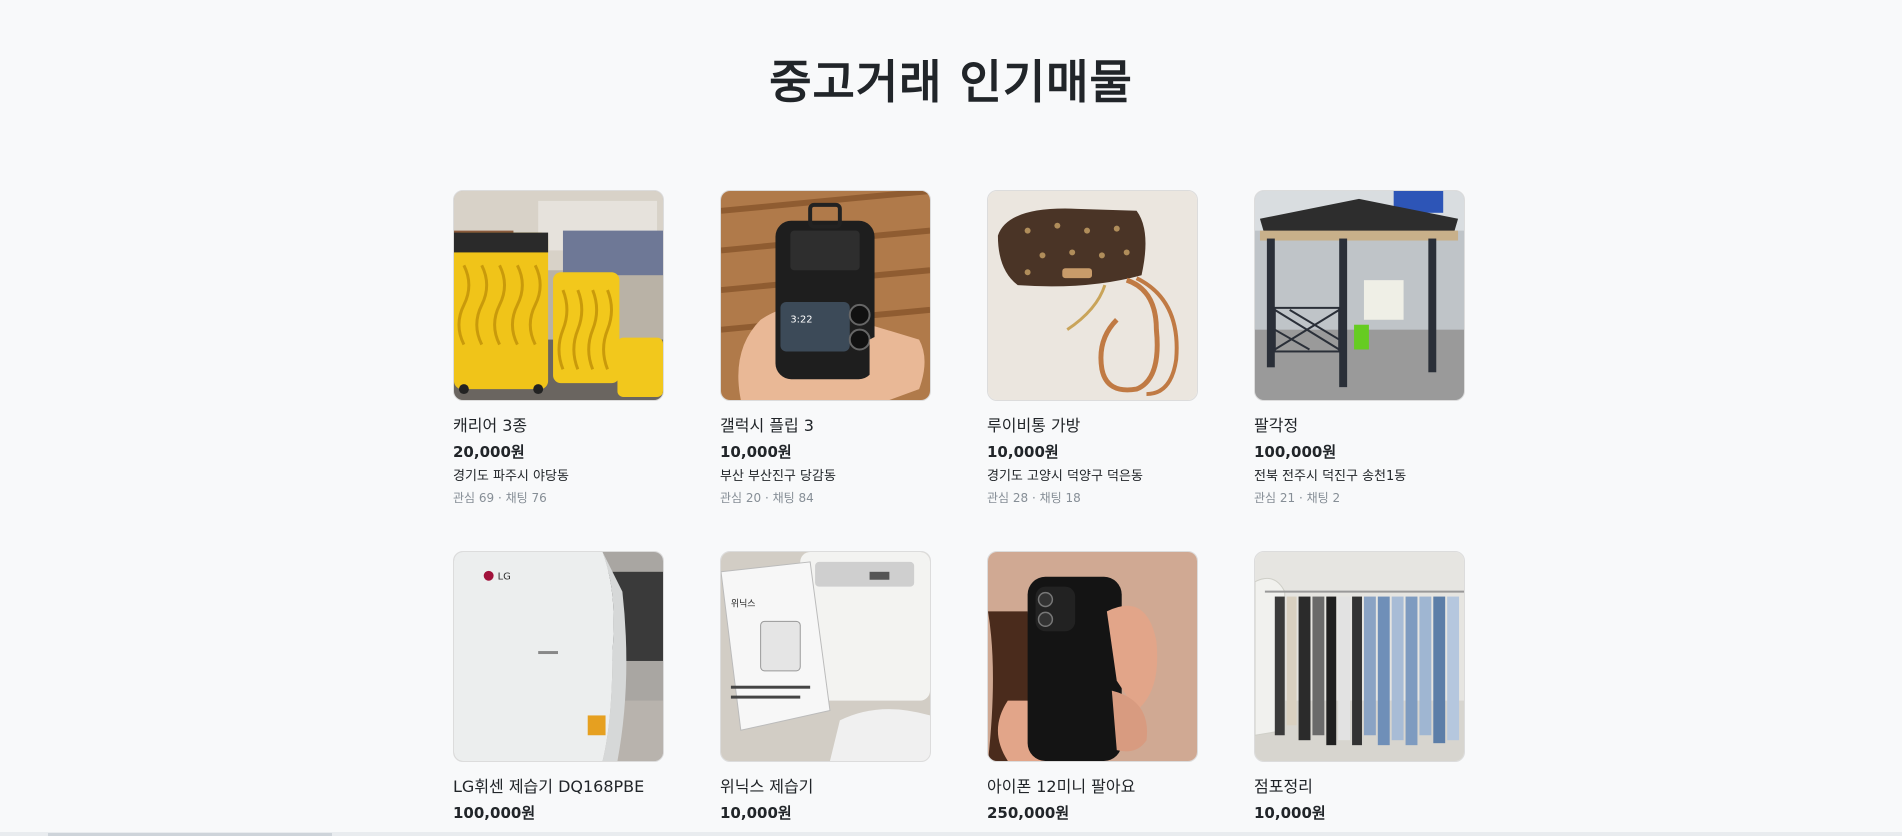  I want to click on dehumidifier-photo-icon: LG, so click(558, 656).